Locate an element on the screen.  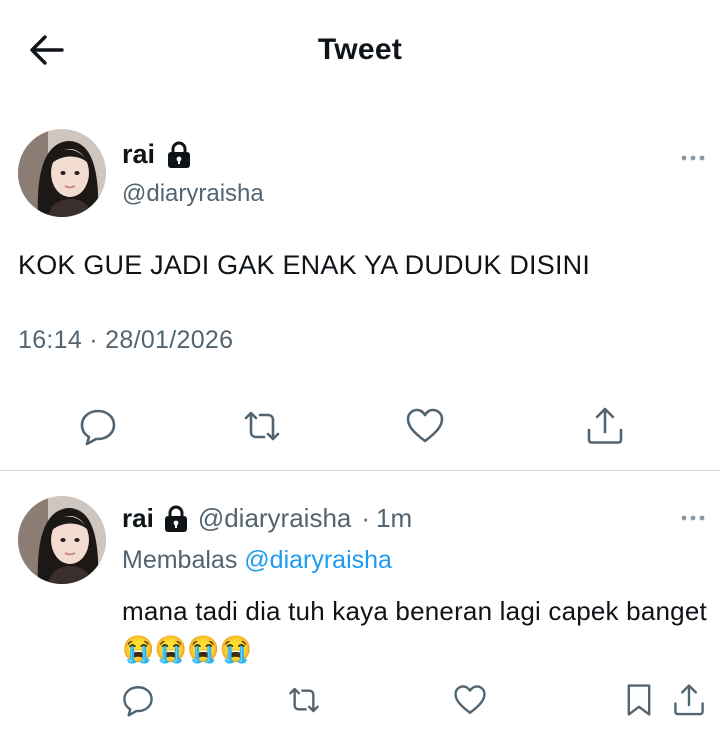
bookmark-button is located at coordinates (639, 700).